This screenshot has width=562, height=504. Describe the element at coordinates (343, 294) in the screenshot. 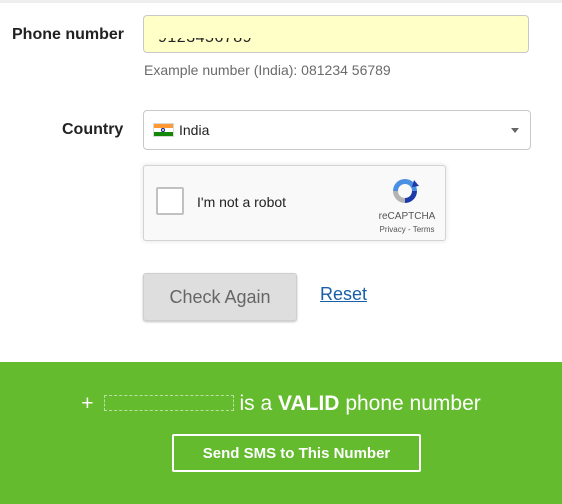

I see `reset-link: Reset` at that location.